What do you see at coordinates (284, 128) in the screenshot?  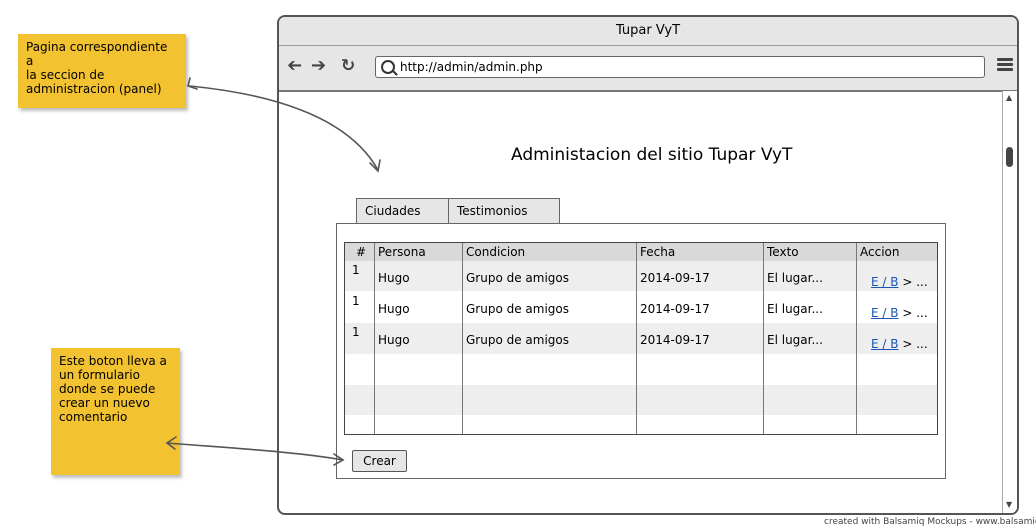 I see `arrow-to-page` at bounding box center [284, 128].